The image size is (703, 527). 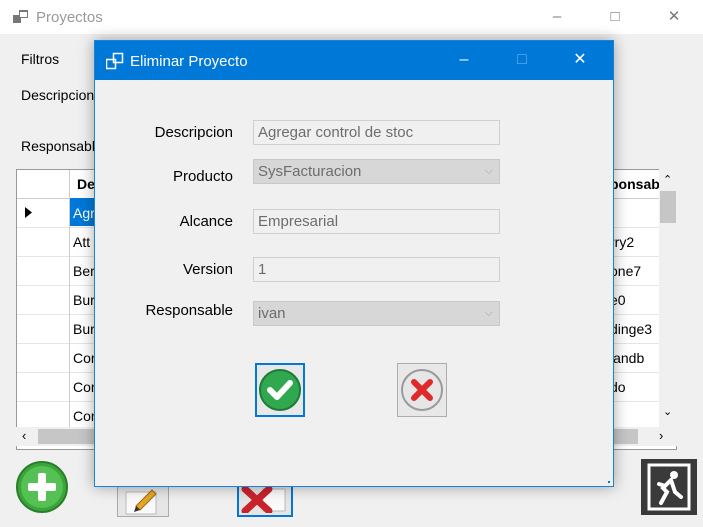 I want to click on grid-corner, so click(x=43, y=184).